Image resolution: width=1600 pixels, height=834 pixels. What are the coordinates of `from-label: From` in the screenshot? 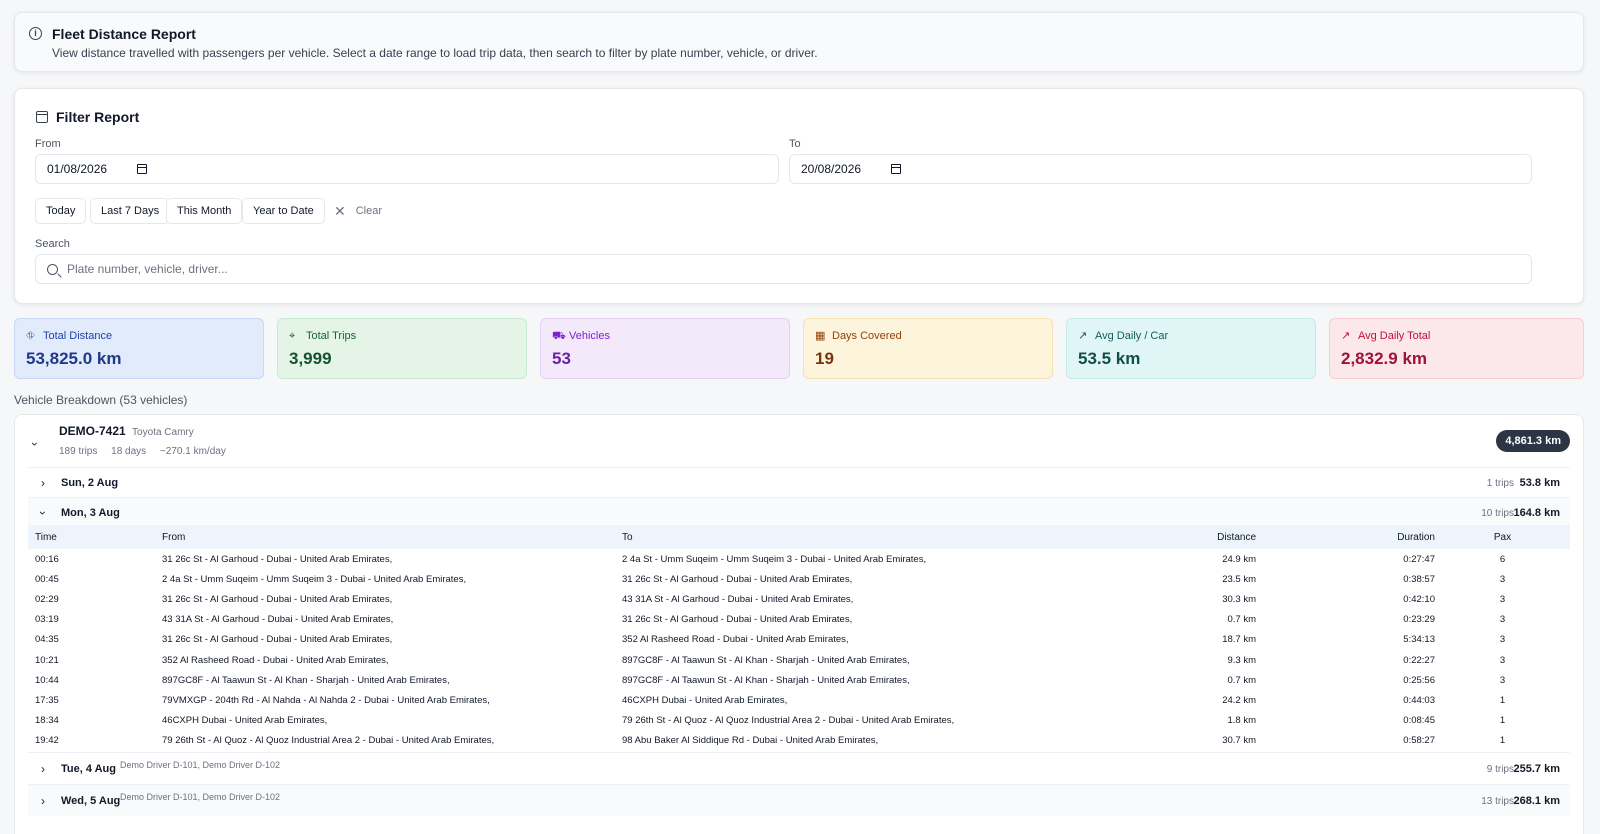 It's located at (48, 144).